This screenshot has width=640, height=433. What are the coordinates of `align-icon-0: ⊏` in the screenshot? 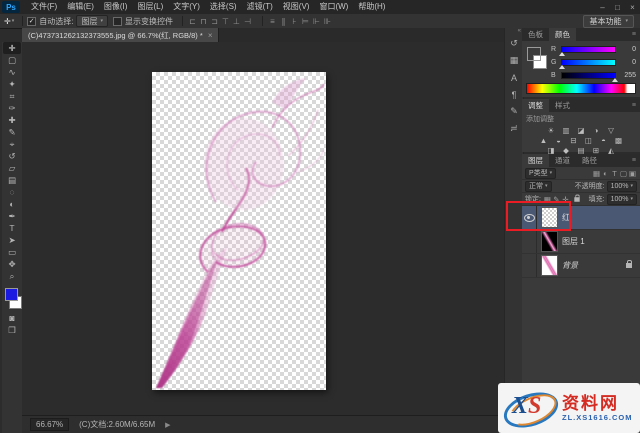 It's located at (192, 21).